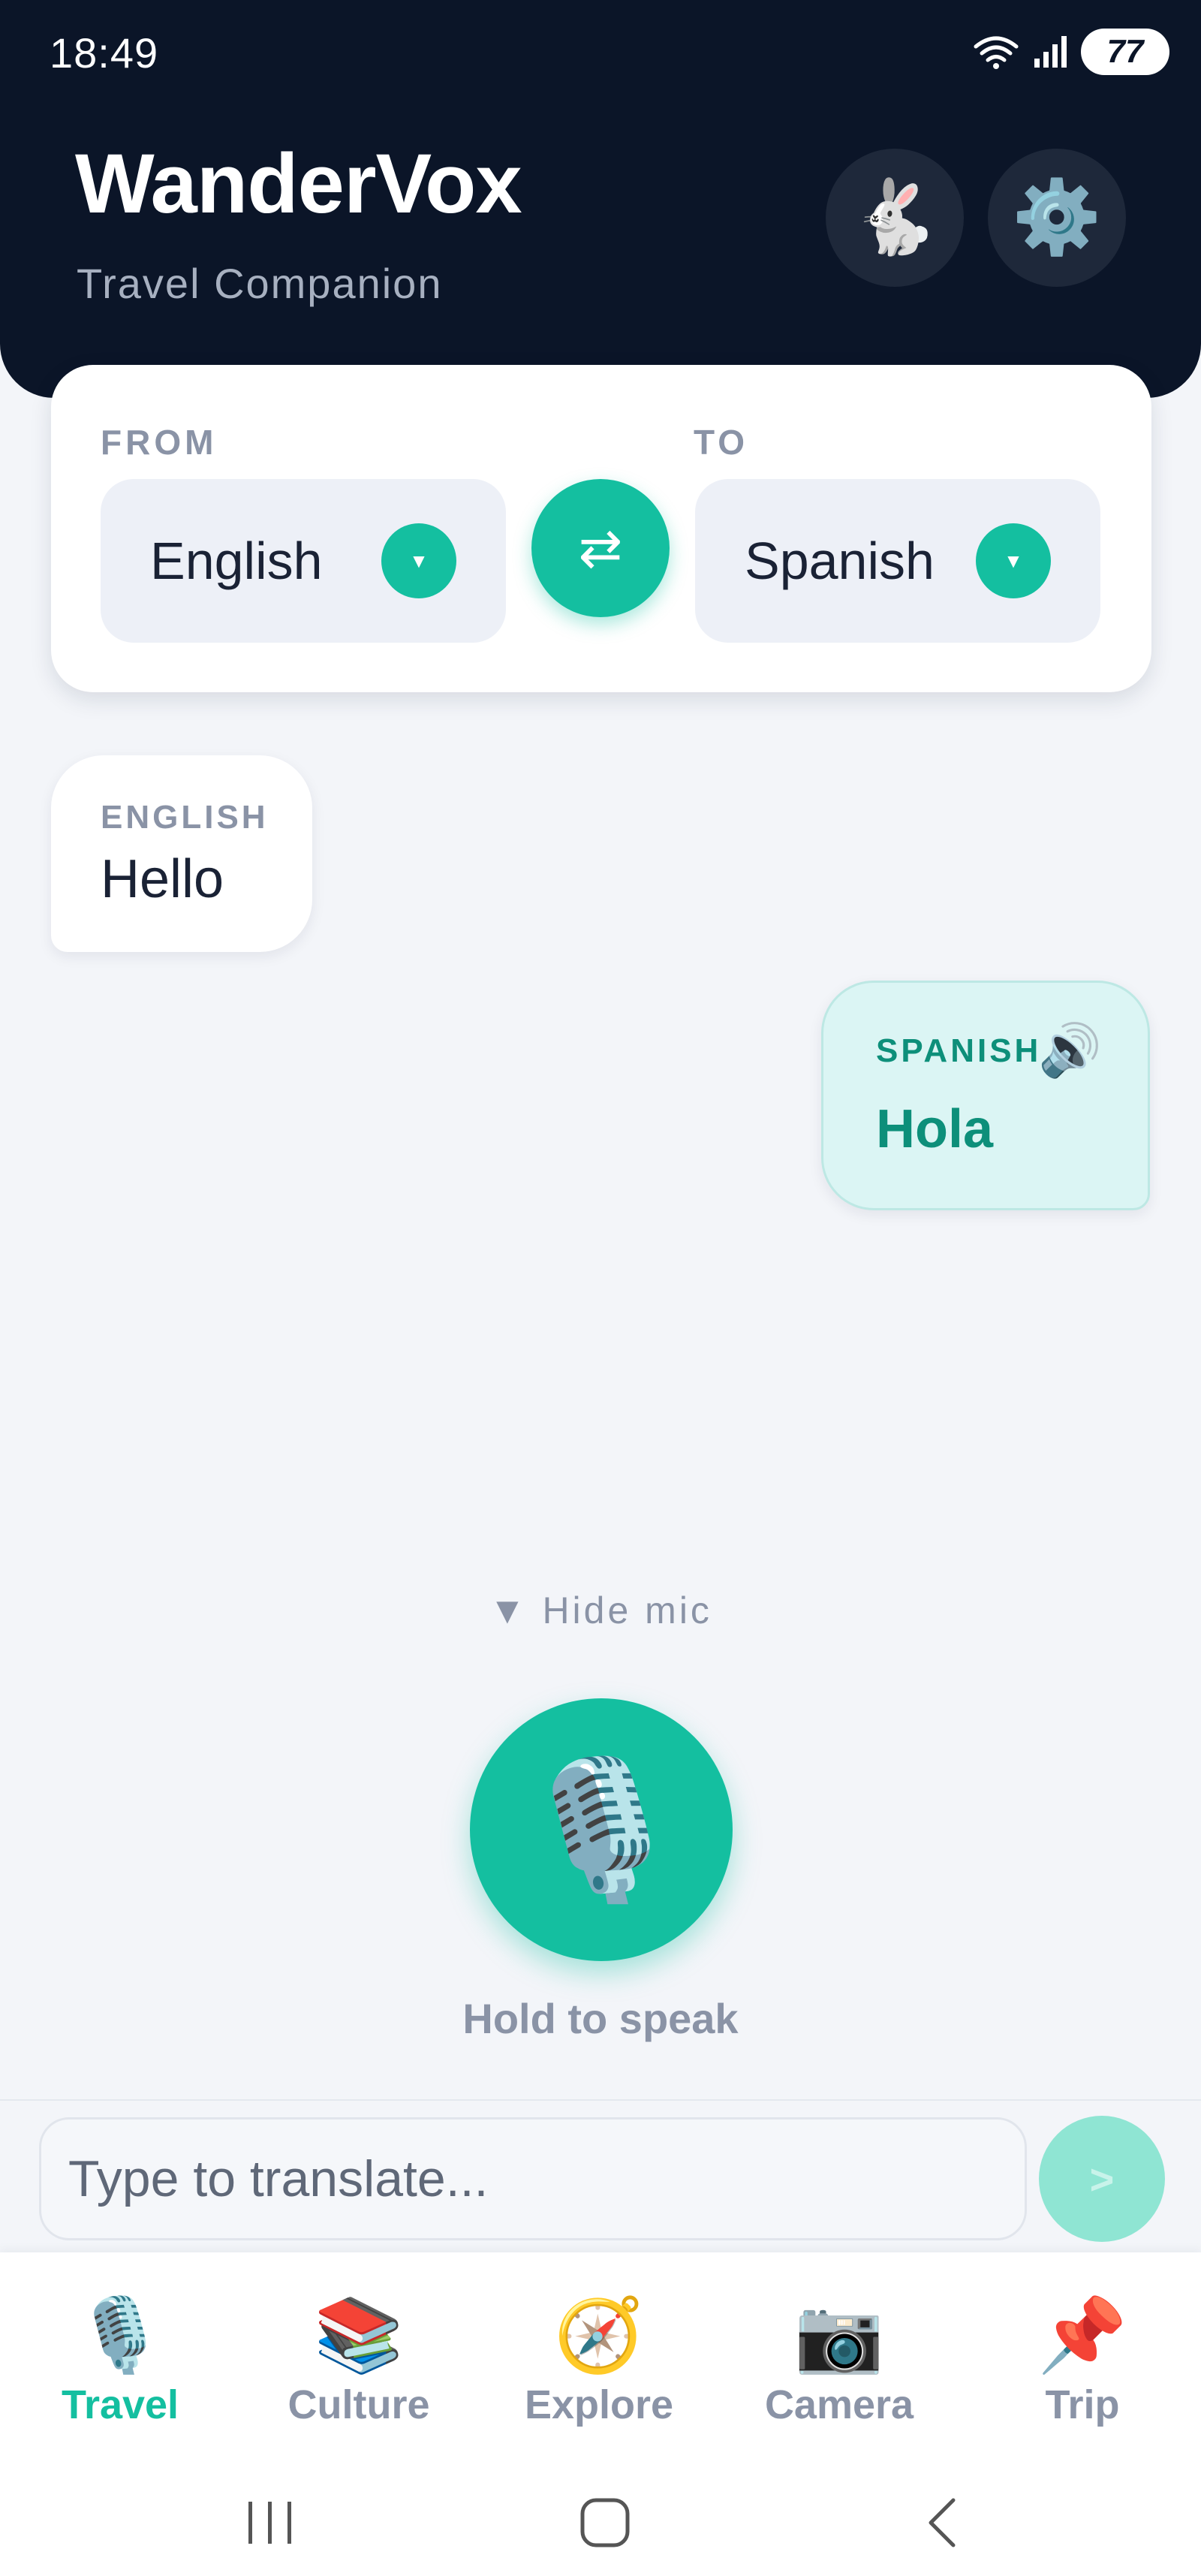  I want to click on books-icon: 📚, so click(359, 2335).